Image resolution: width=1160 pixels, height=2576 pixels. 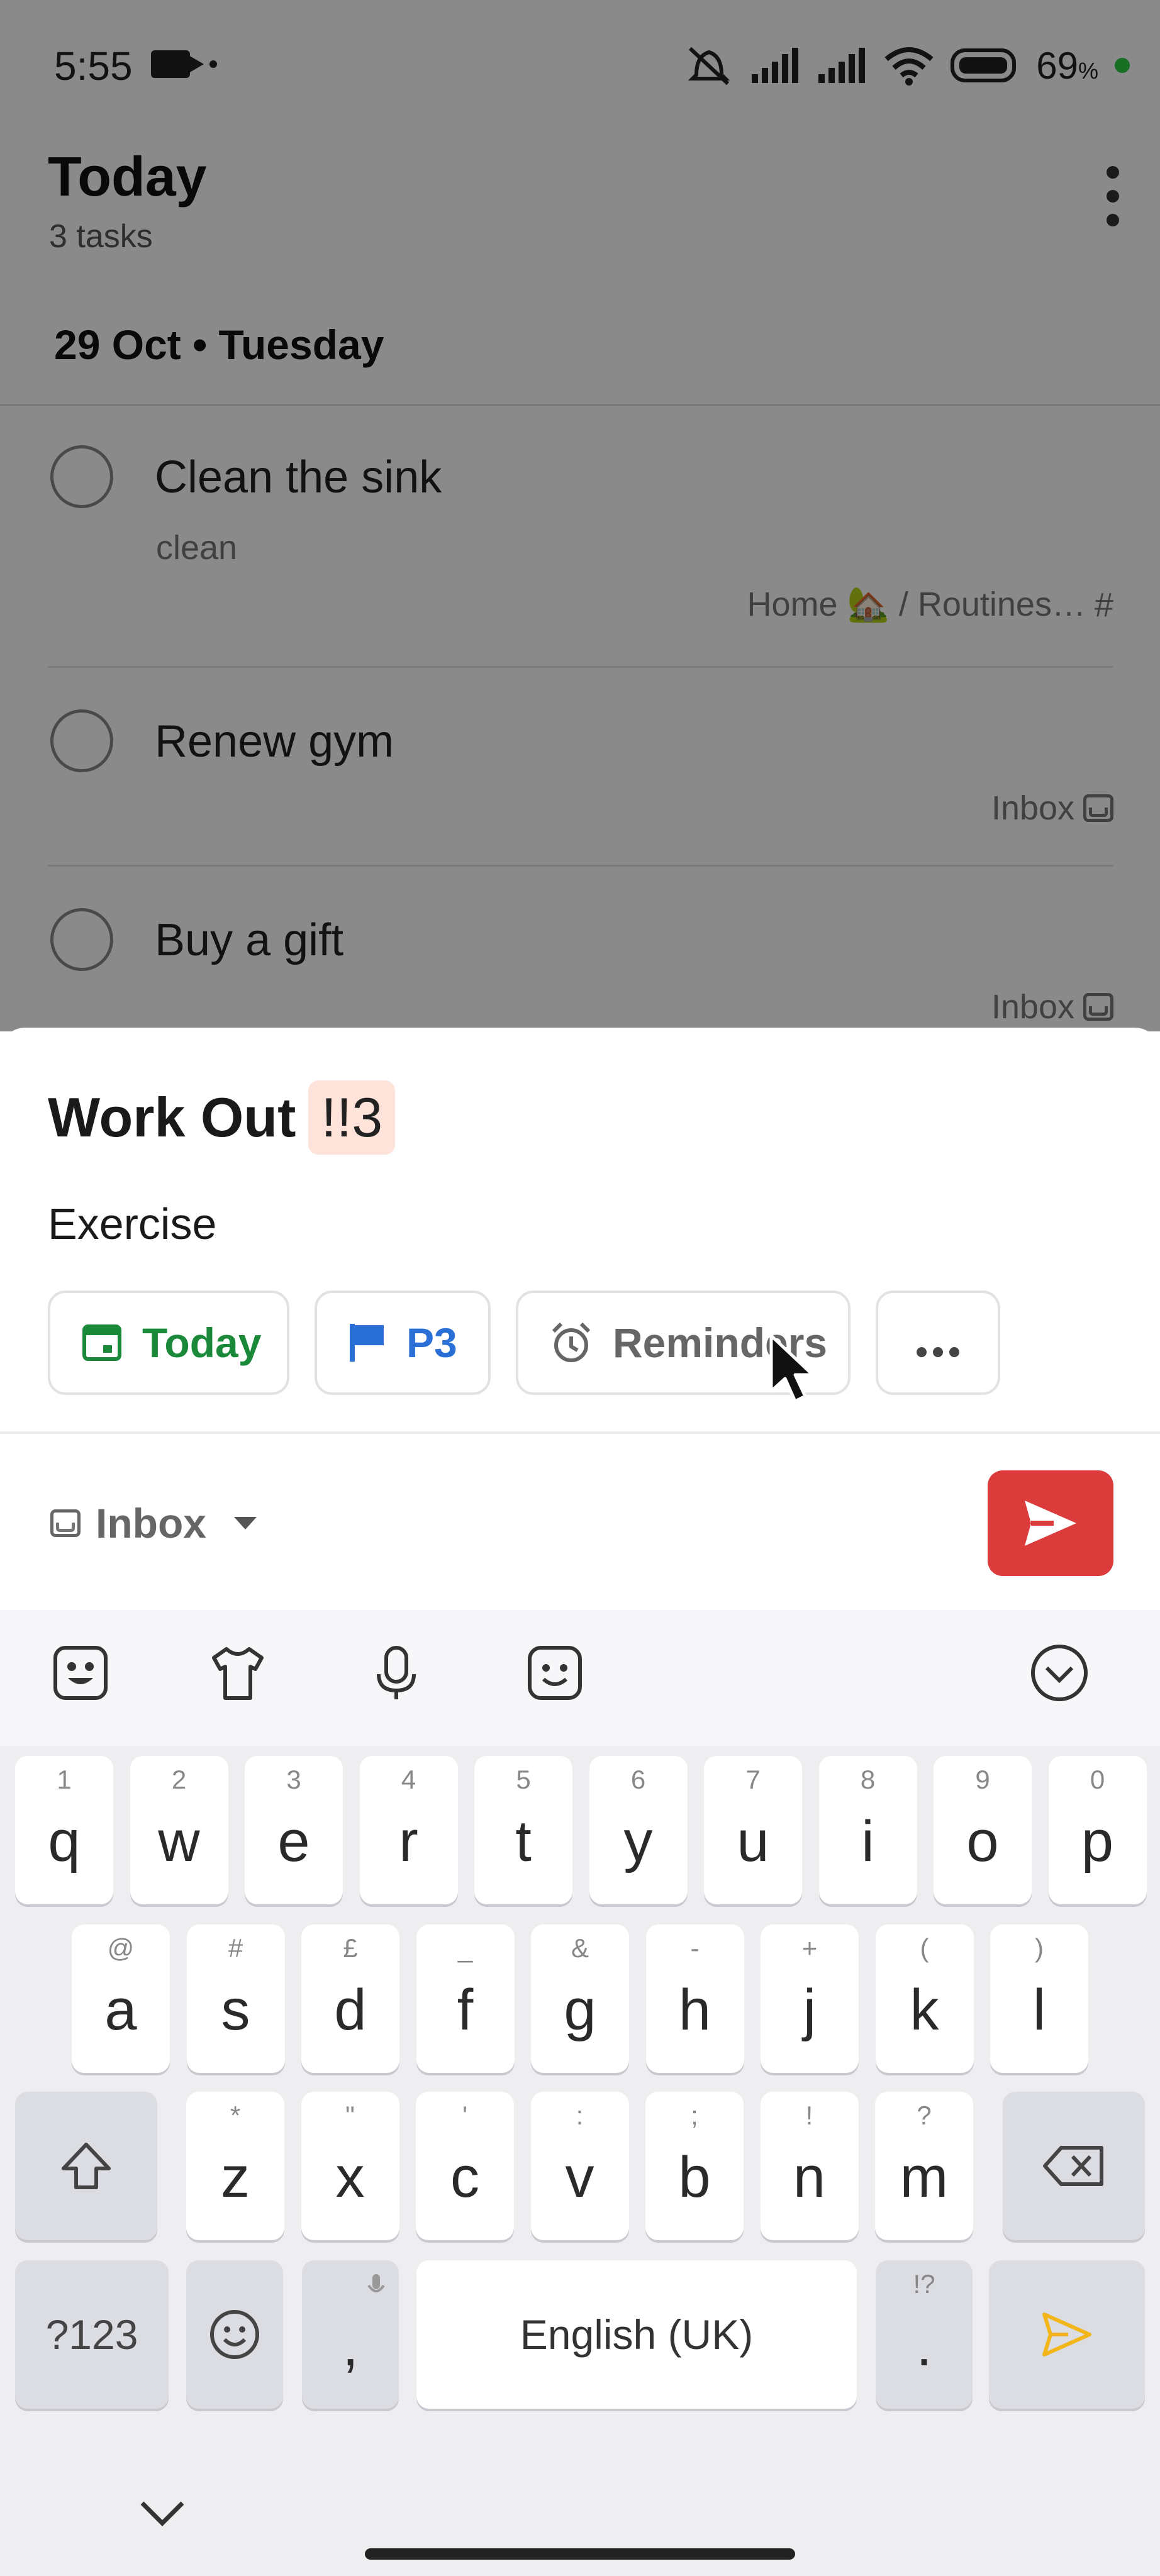 What do you see at coordinates (121, 1948) in the screenshot?
I see `key-hint: @` at bounding box center [121, 1948].